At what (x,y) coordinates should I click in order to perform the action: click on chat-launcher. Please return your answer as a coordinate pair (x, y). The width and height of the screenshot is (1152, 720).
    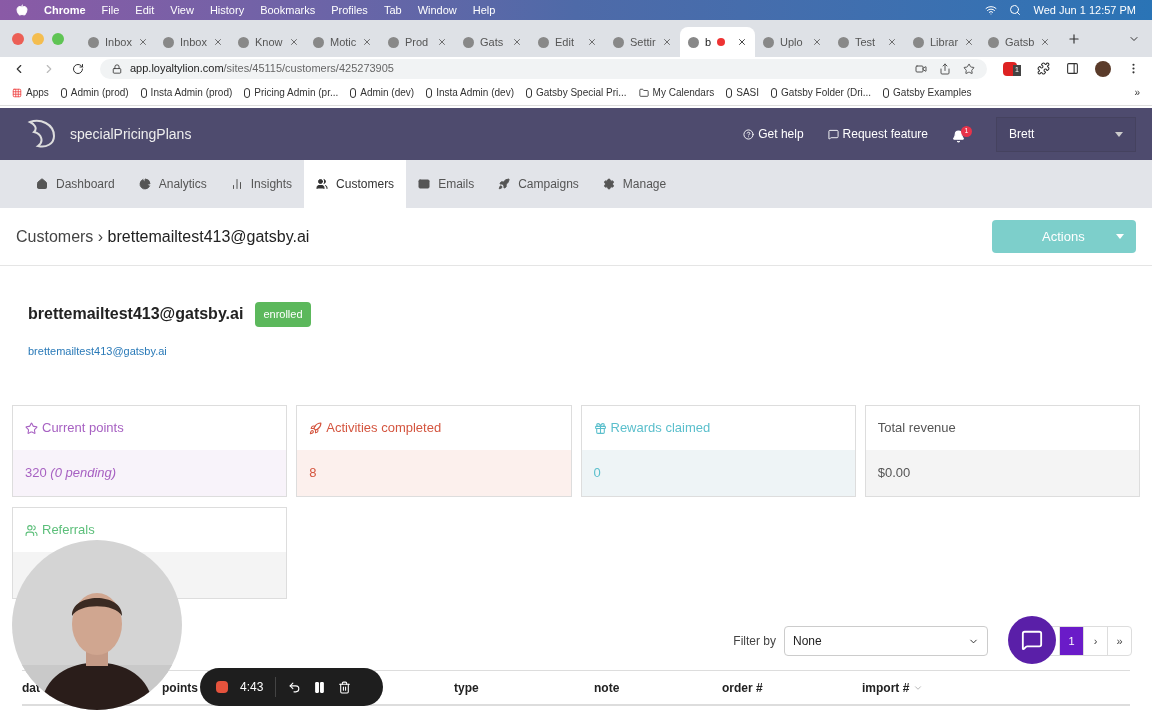
    Looking at the image, I should click on (1032, 640).